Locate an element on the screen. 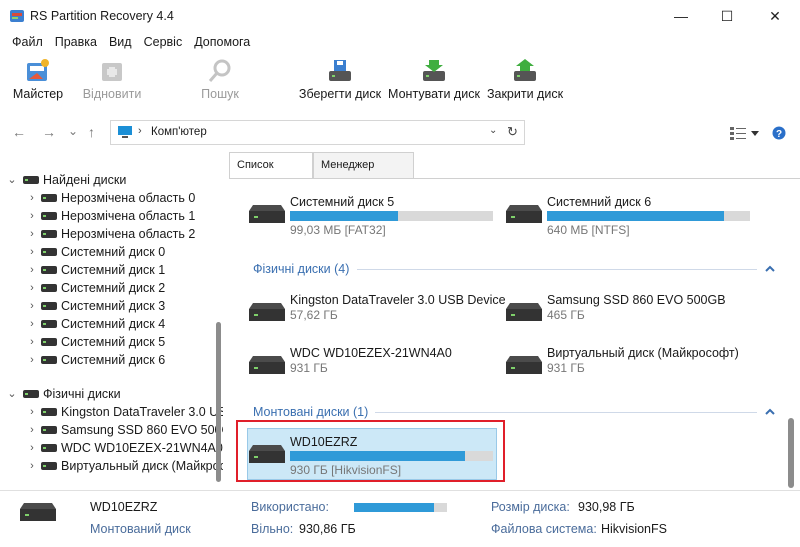 The height and width of the screenshot is (547, 800). wizard-button: Майстер is located at coordinates (38, 79).